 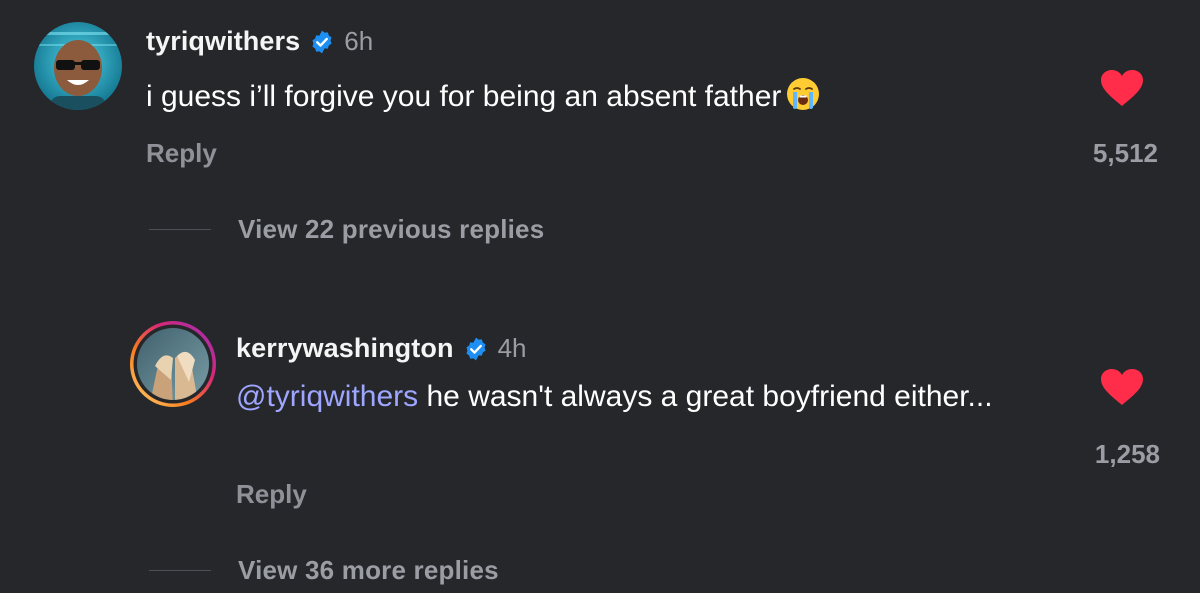 I want to click on comment-header: tyriqwithers 6h, so click(x=259, y=41).